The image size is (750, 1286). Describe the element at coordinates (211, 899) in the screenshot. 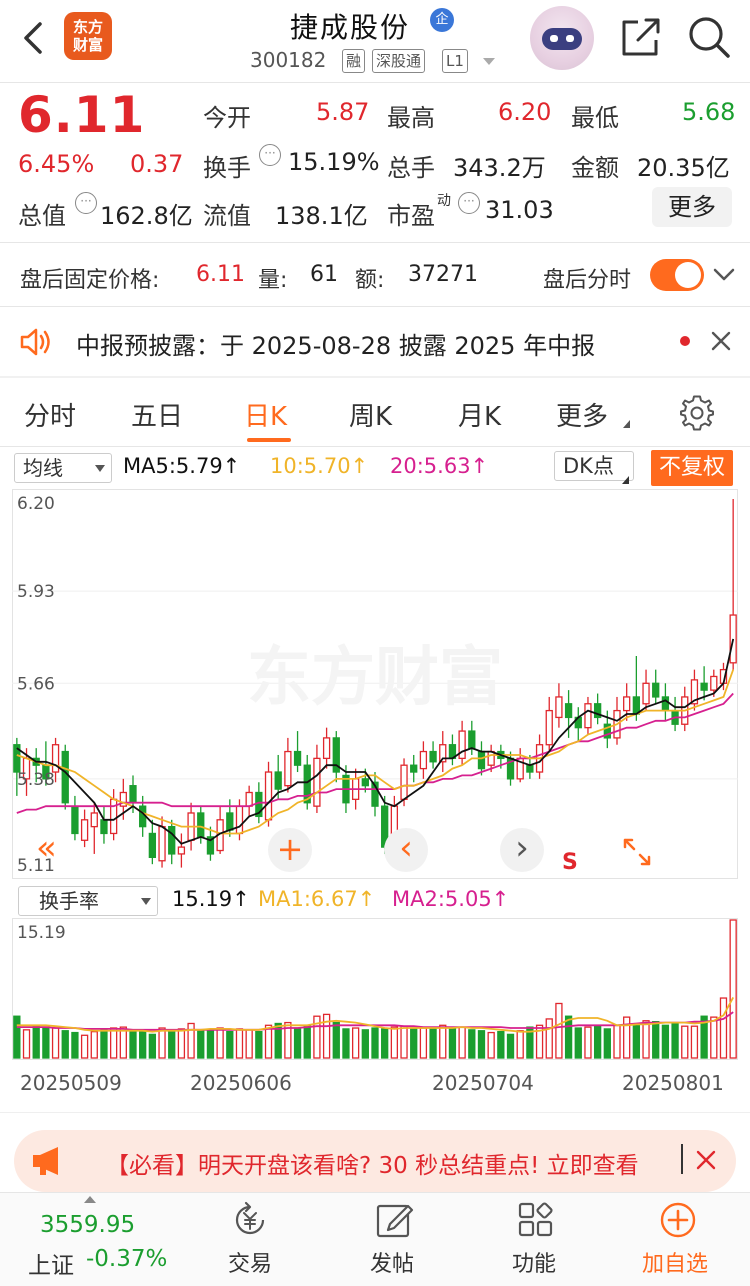

I see `turnover-rate-legend: 15.19↑` at that location.